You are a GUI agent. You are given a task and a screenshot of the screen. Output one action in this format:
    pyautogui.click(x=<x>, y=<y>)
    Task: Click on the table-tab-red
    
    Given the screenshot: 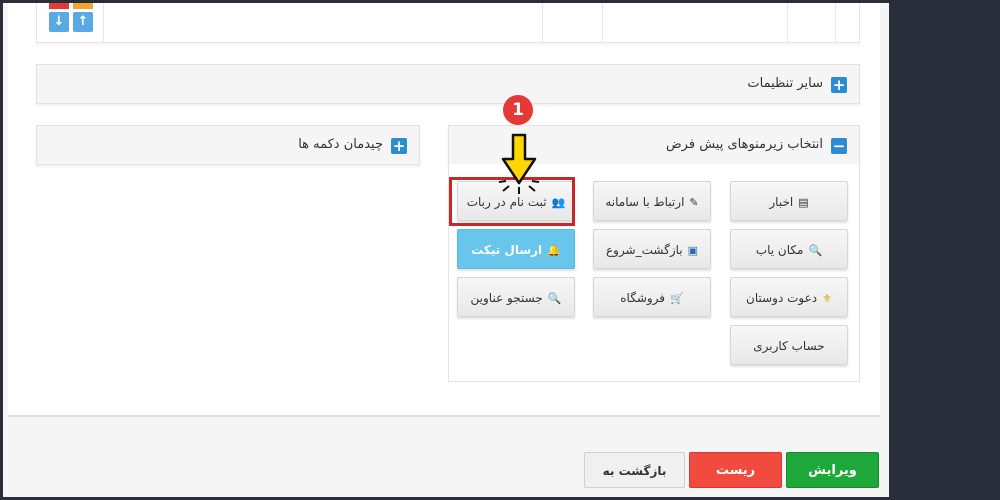 What is the action you would take?
    pyautogui.click(x=59, y=6)
    